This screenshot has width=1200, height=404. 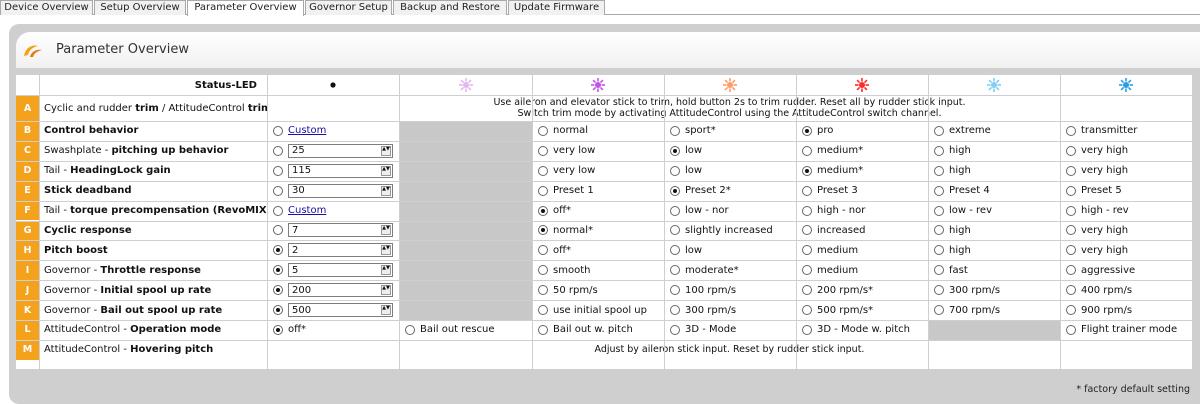 I want to click on option-cell: increased, so click(x=862, y=231).